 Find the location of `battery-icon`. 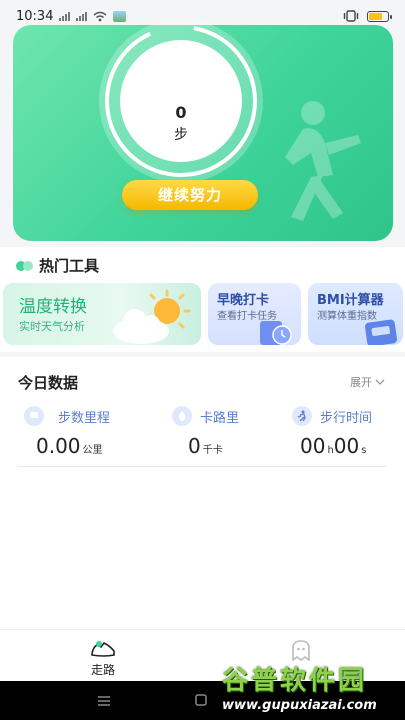

battery-icon is located at coordinates (379, 16).